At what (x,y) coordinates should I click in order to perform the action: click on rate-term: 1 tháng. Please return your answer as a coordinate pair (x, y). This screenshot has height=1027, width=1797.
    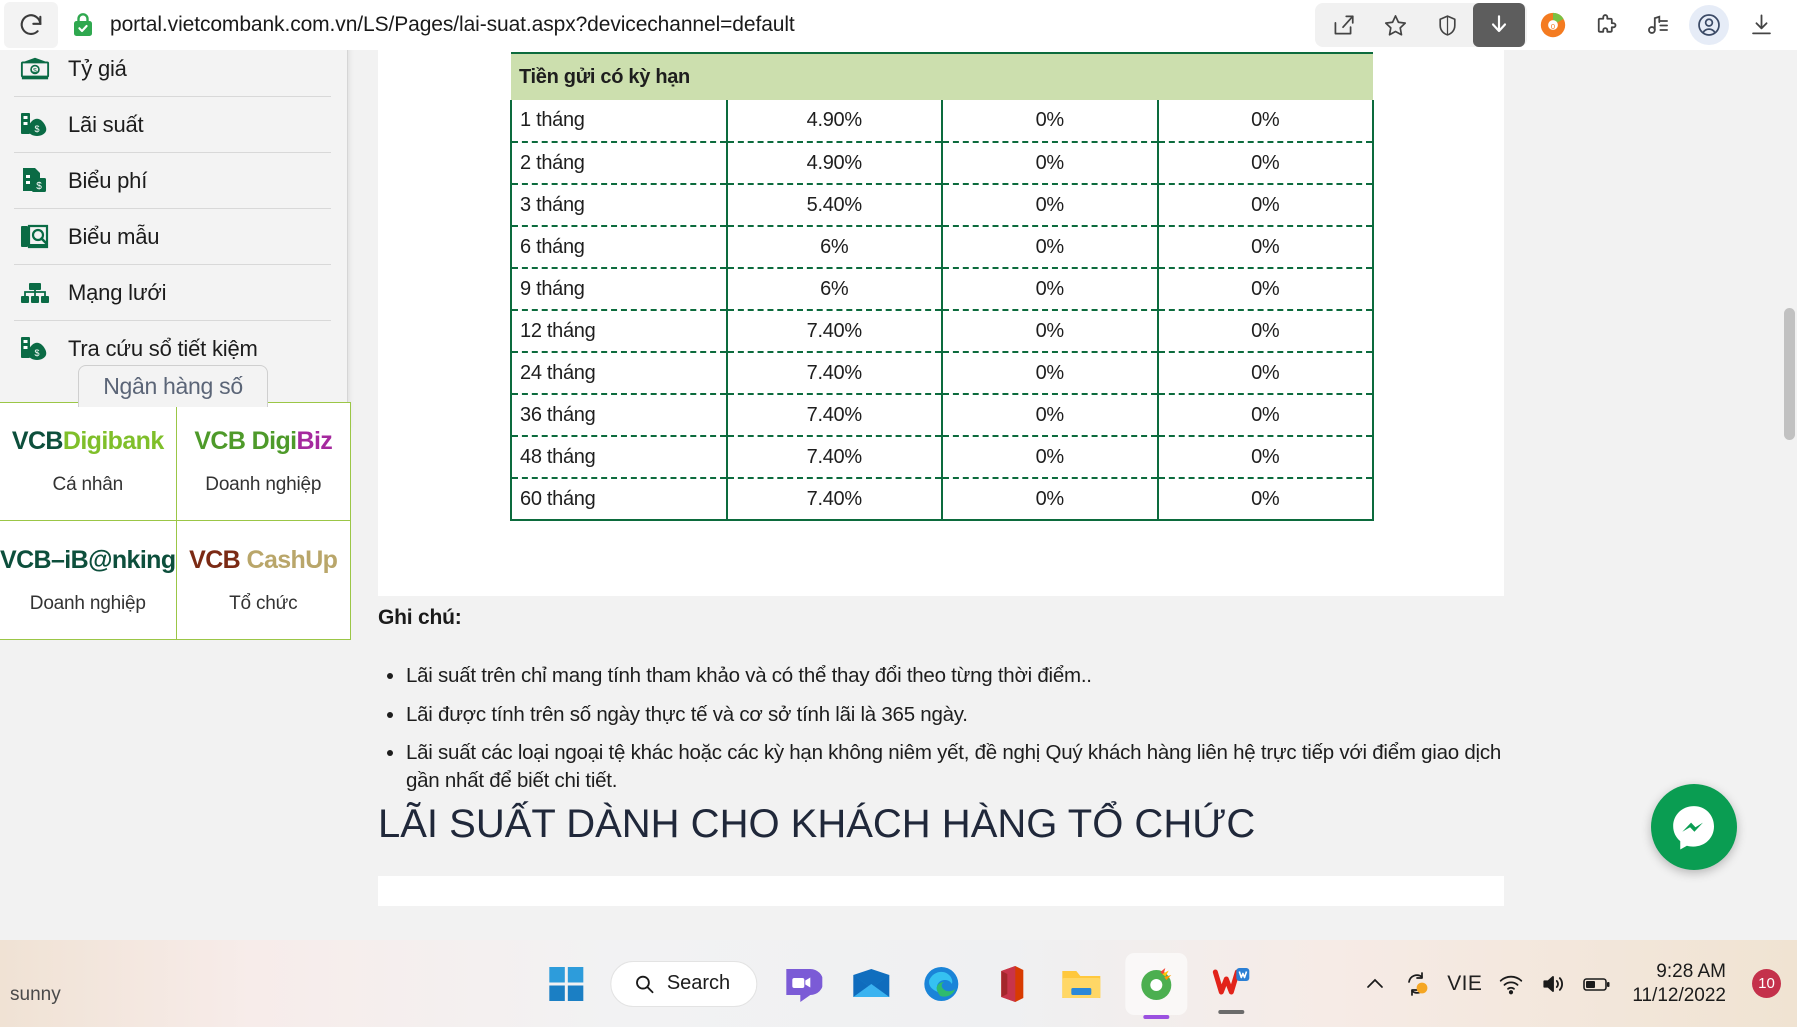
    Looking at the image, I should click on (618, 121).